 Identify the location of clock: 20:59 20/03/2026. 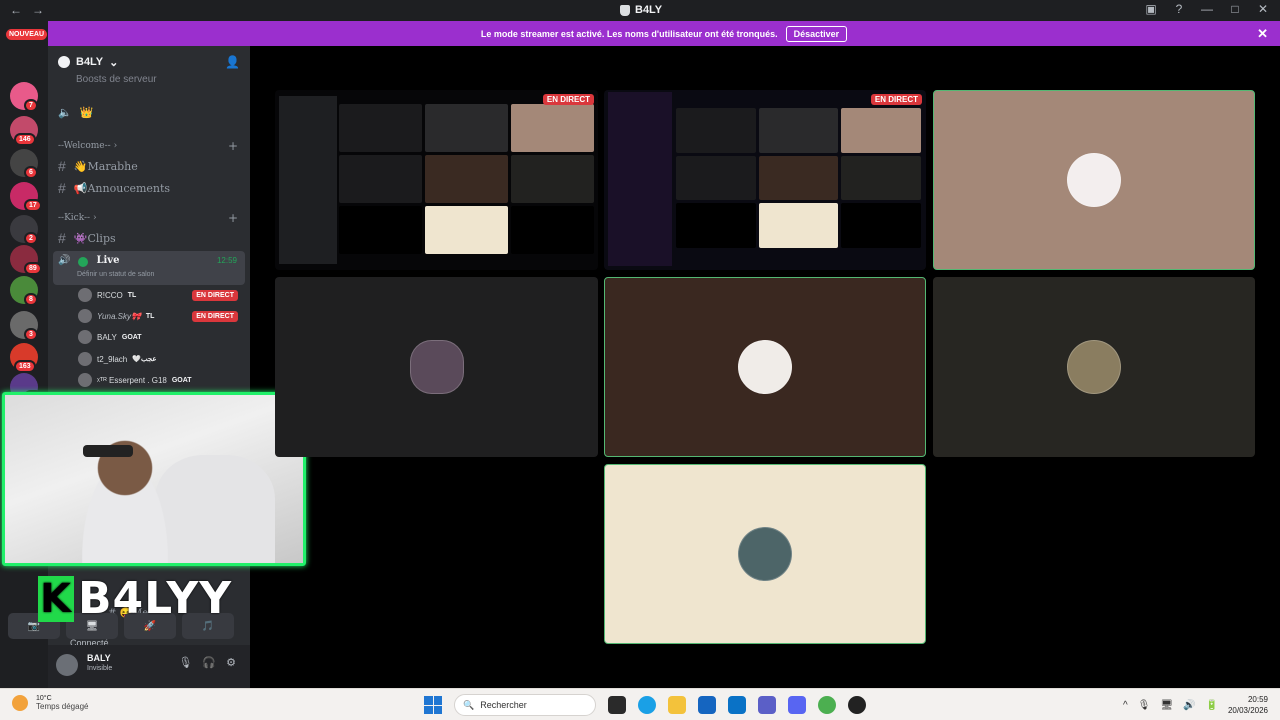
(1248, 705).